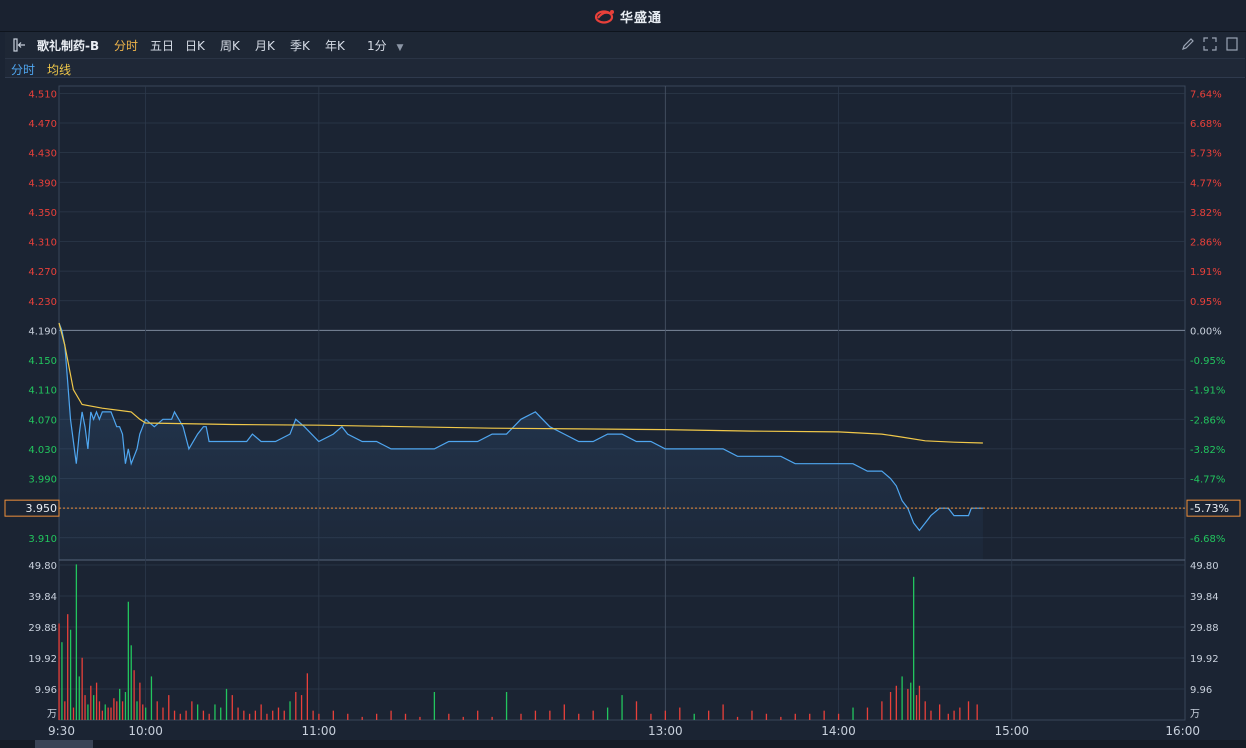 This screenshot has width=1246, height=748. Describe the element at coordinates (195, 45) in the screenshot. I see `tab-daily-k: 日K` at that location.